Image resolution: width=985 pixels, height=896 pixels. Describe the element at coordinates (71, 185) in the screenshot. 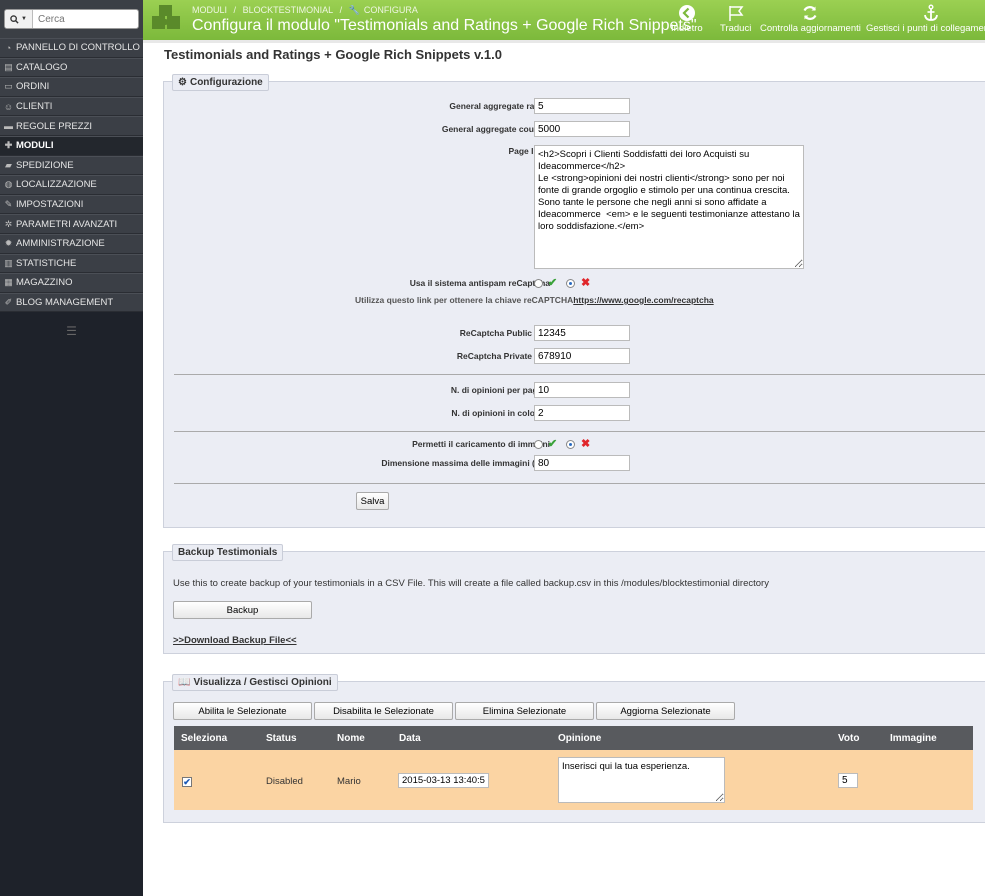

I see `sidebar-item-localizzazione: ◍ LOCALIZZAZIONE` at that location.